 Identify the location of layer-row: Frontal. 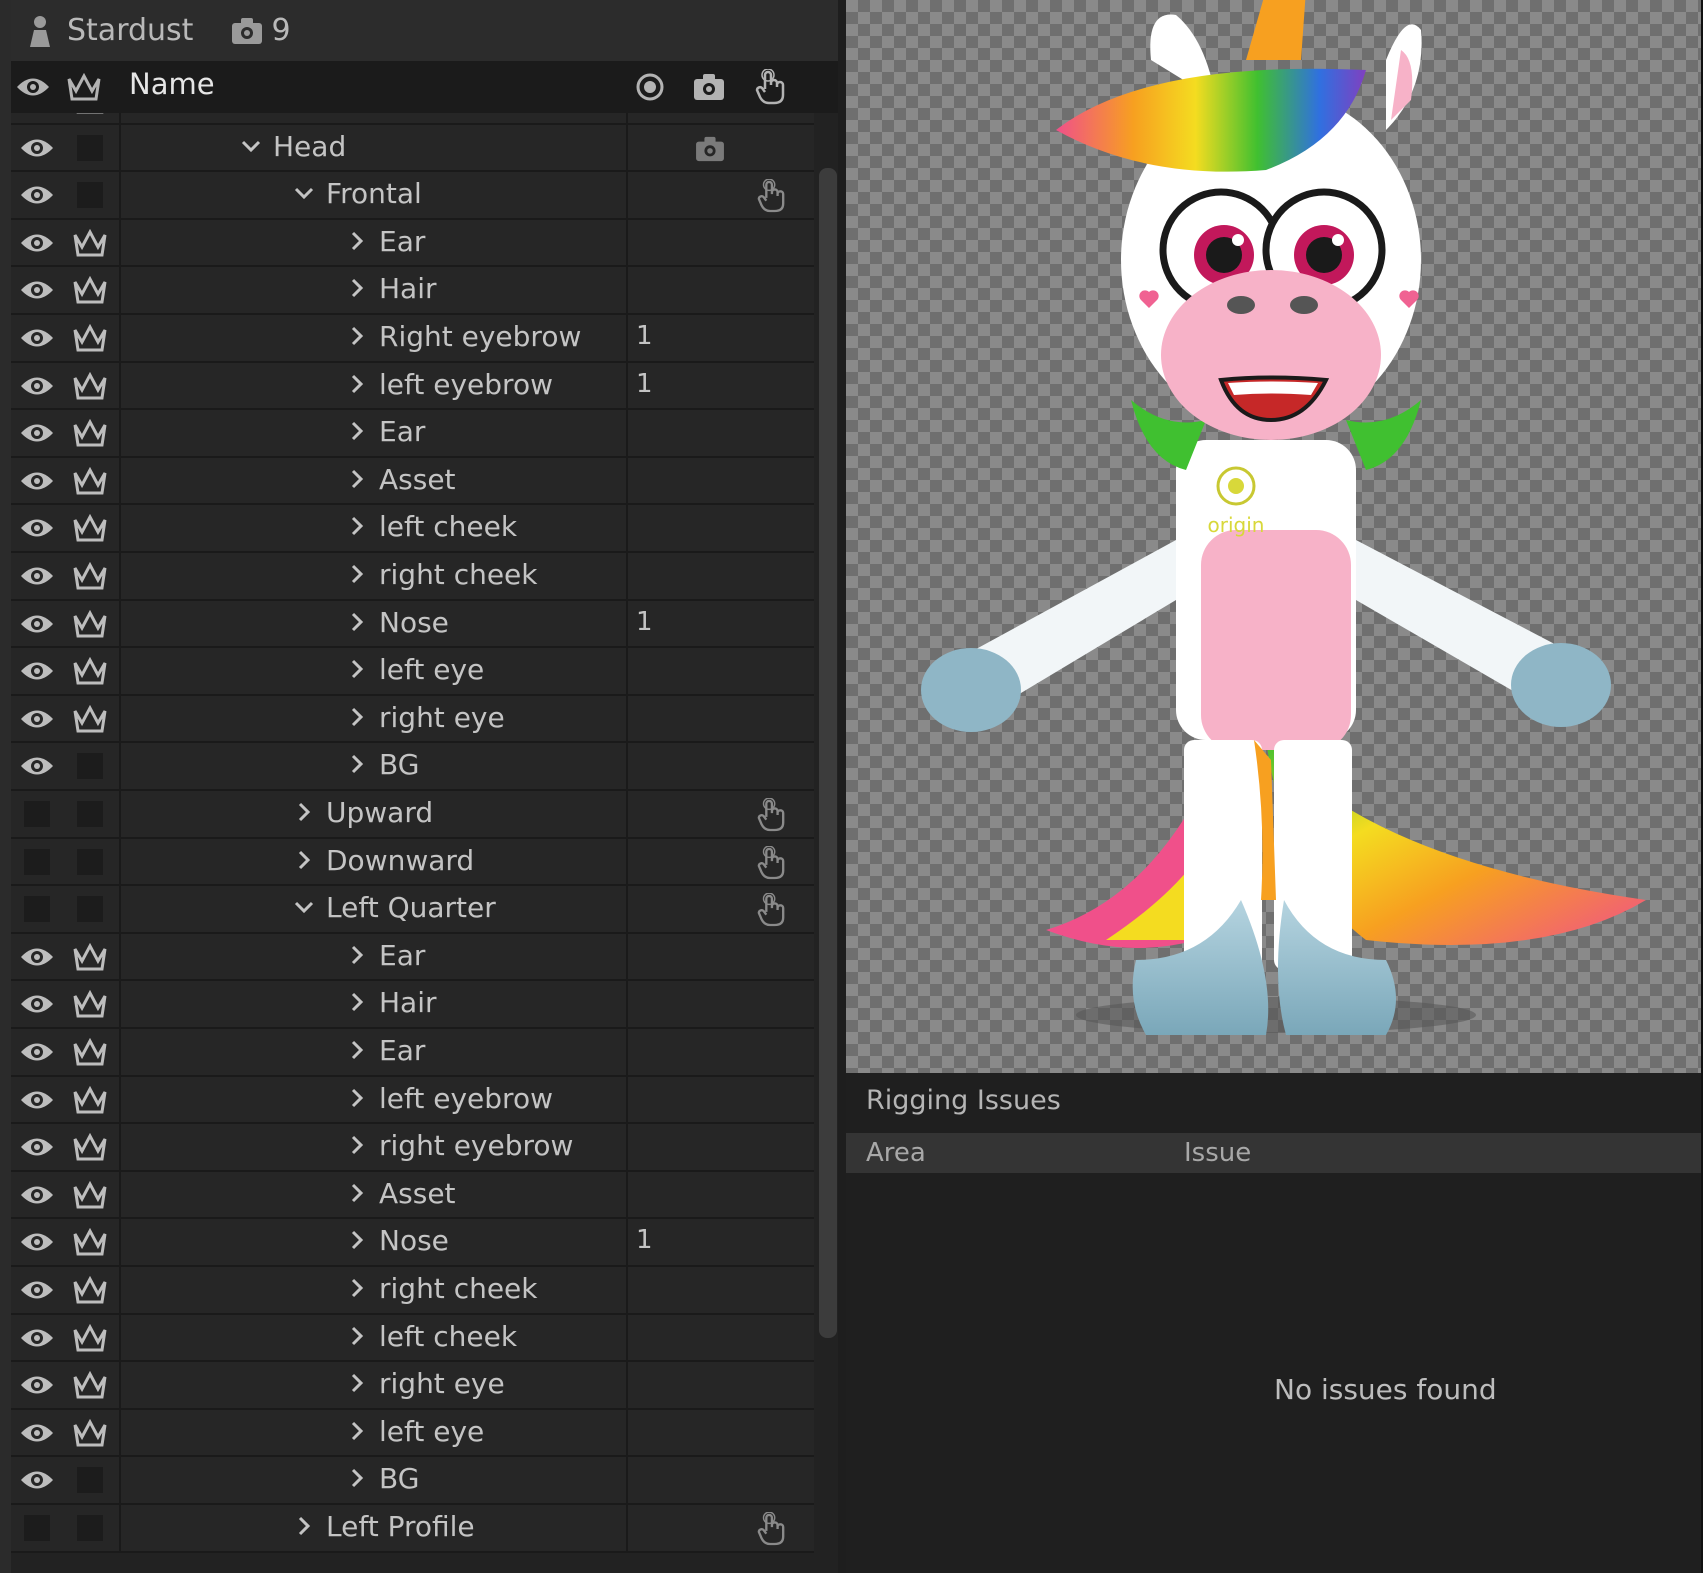
(412, 196).